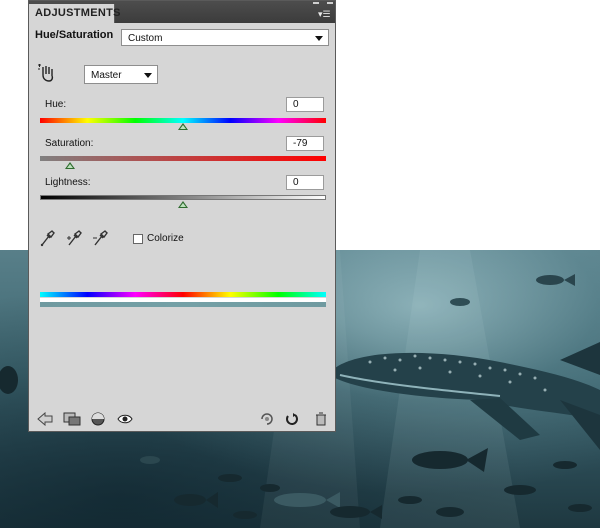 This screenshot has width=600, height=528. Describe the element at coordinates (106, 75) in the screenshot. I see `channel-value: Master` at that location.